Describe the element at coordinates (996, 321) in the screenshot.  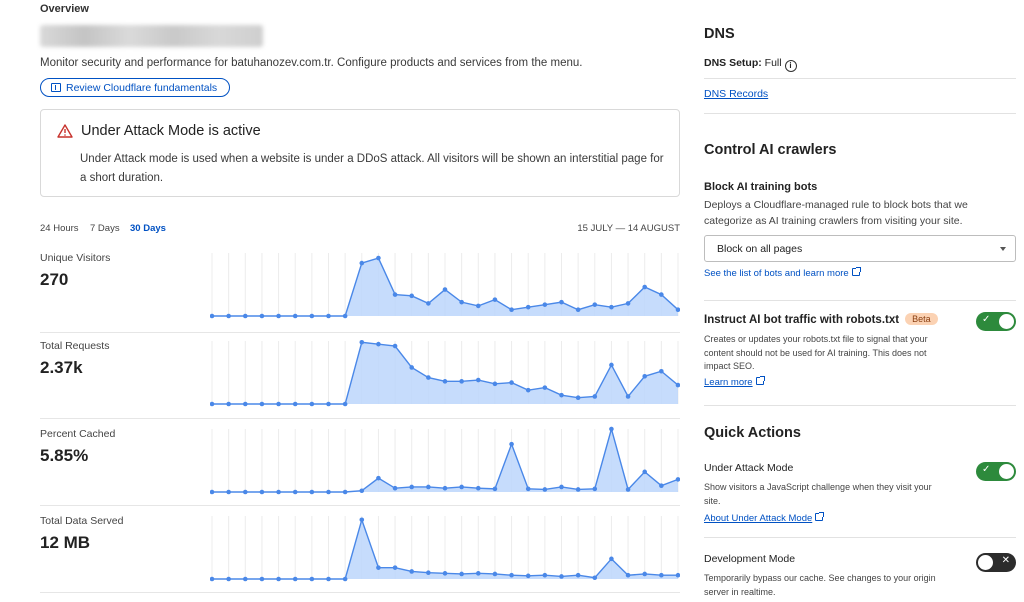
I see `robots-txt-toggle: ✓` at that location.